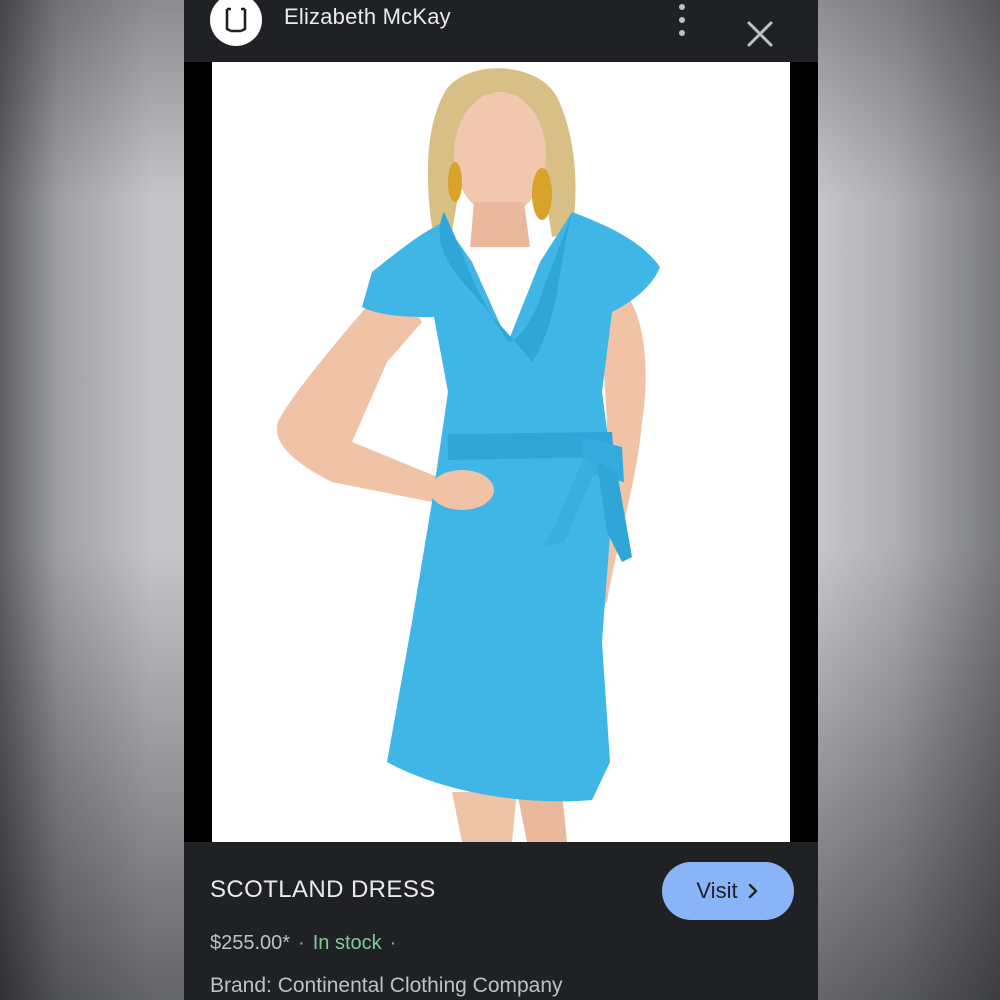 The height and width of the screenshot is (1000, 1000). Describe the element at coordinates (347, 943) in the screenshot. I see `stock-status: In stock` at that location.